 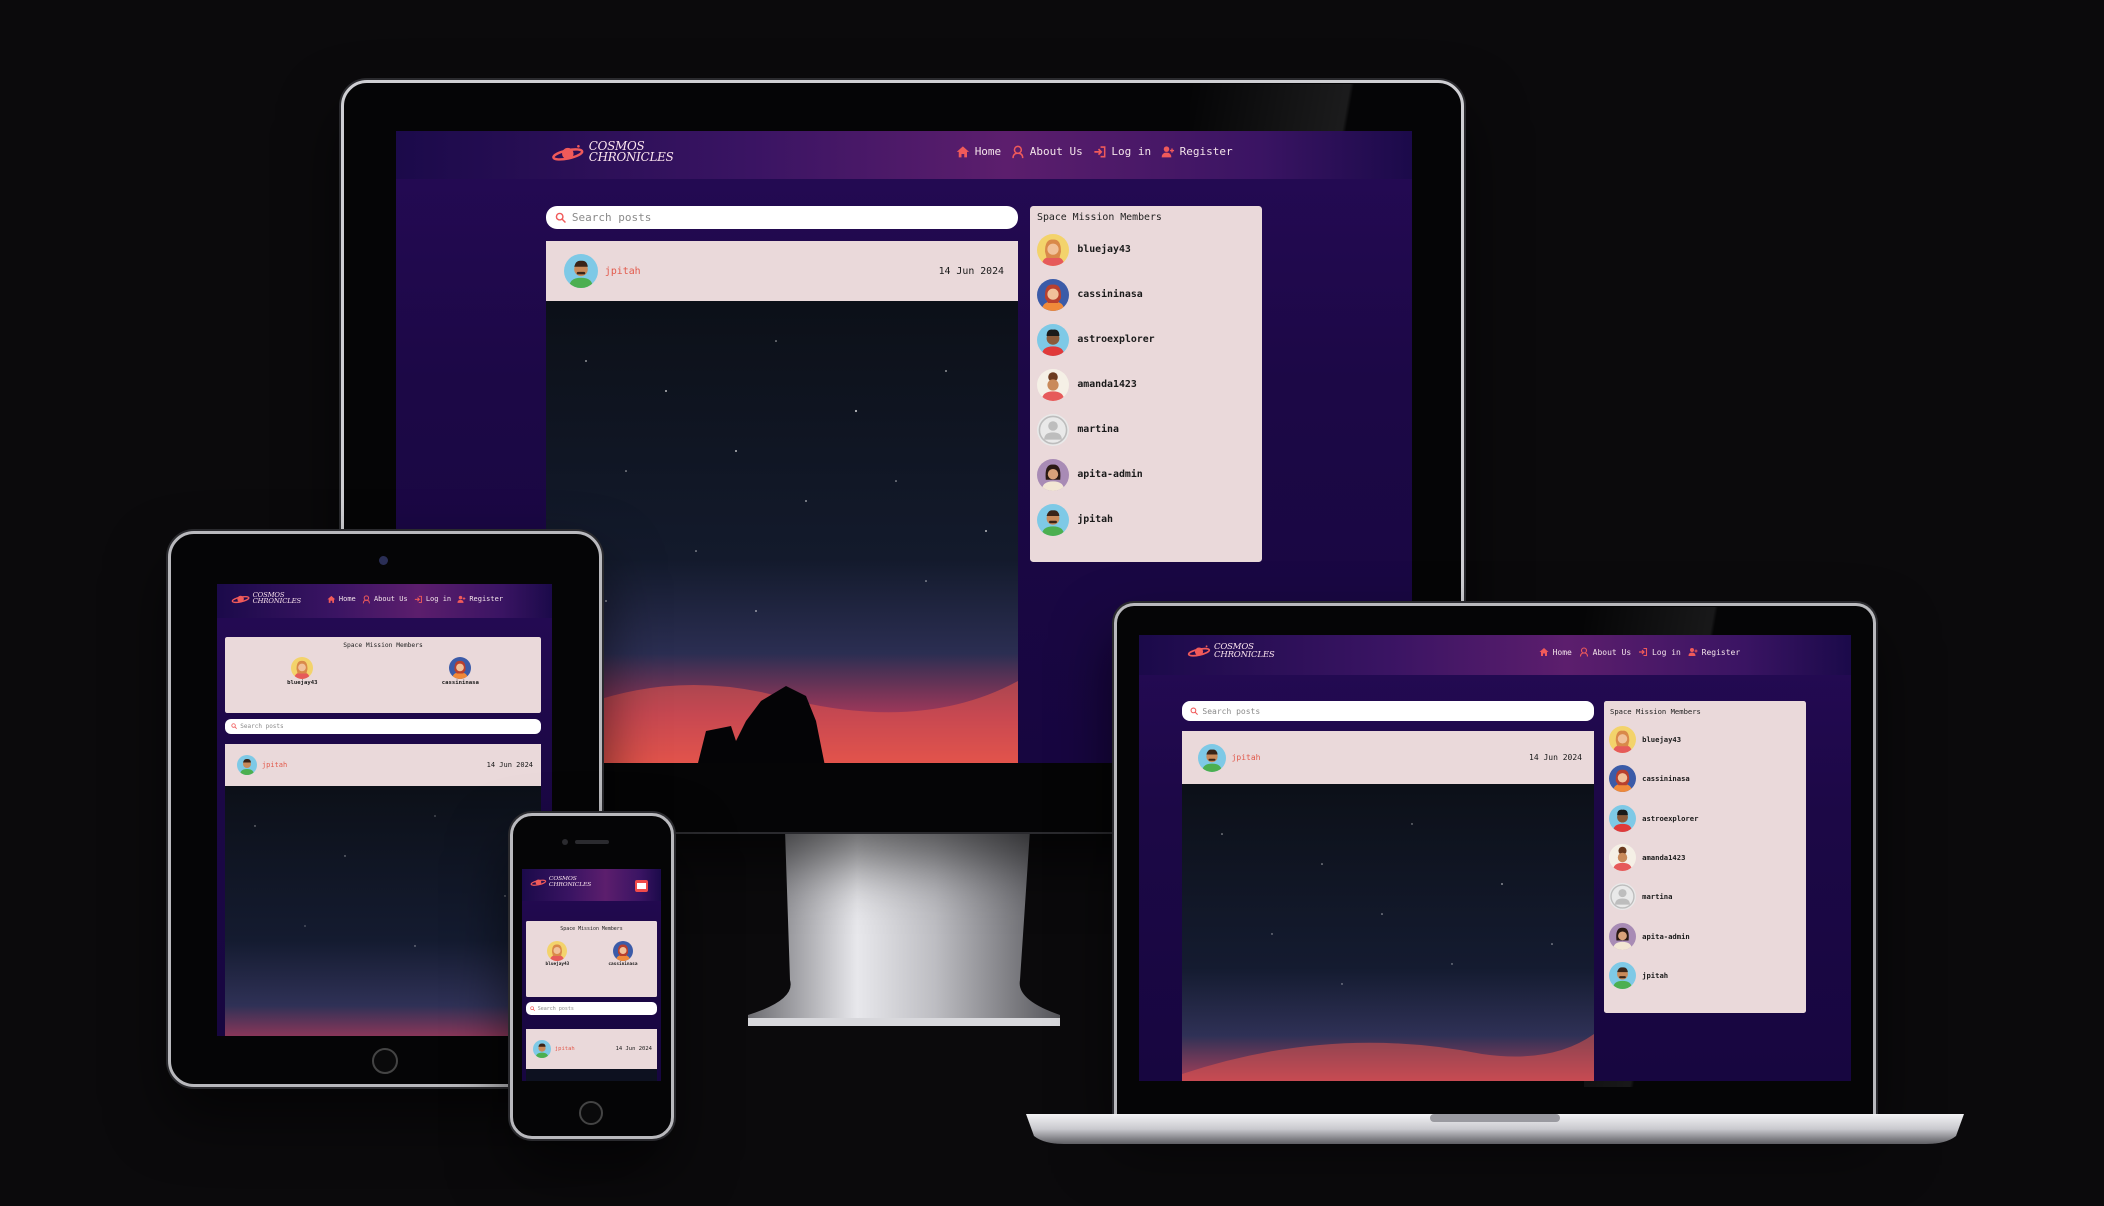 I want to click on tablet-home-button, so click(x=385, y=1061).